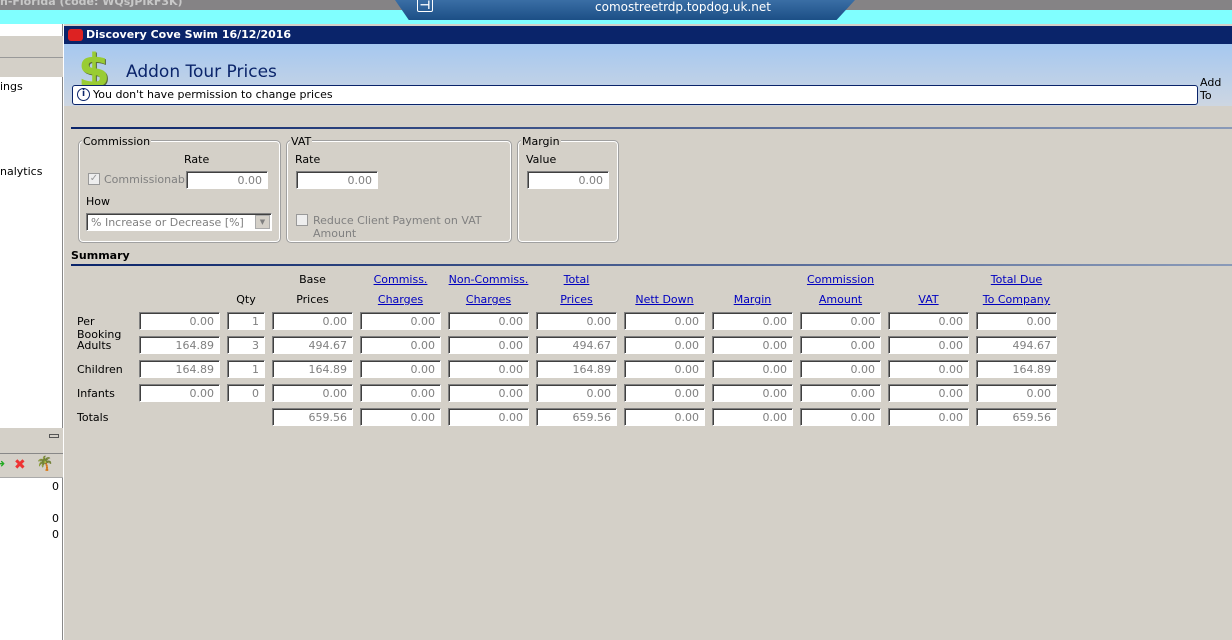 Image resolution: width=1232 pixels, height=640 pixels. I want to click on vat-legend: VAT, so click(301, 141).